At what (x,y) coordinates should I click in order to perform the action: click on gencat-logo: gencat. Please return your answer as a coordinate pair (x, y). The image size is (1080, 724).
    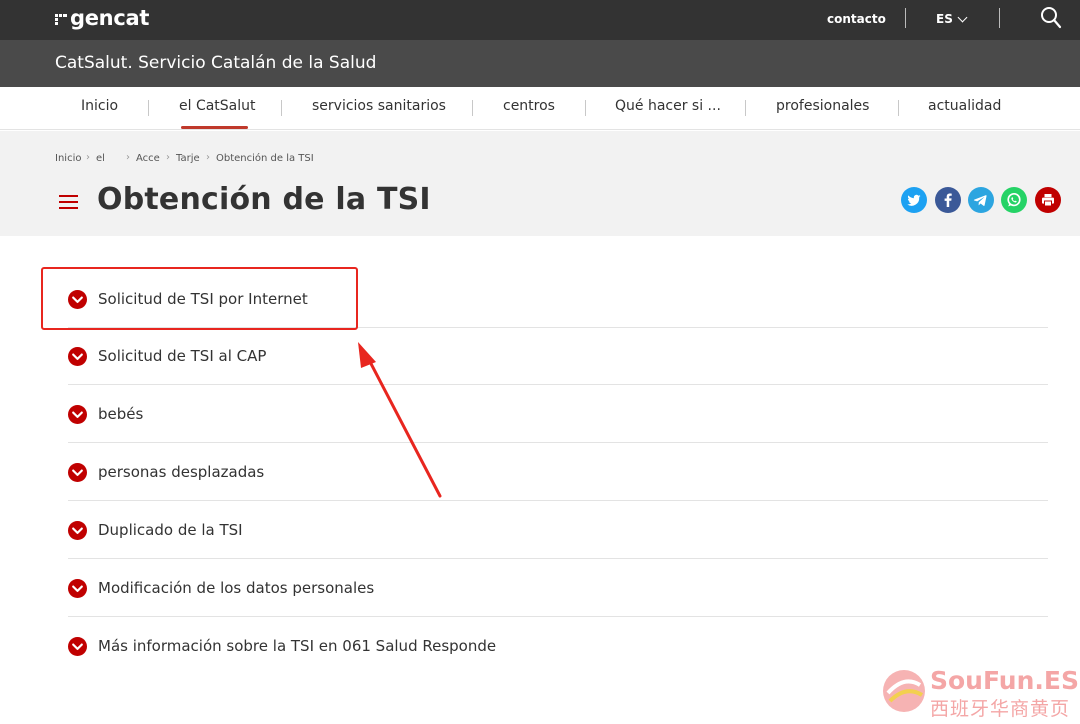
    Looking at the image, I should click on (102, 18).